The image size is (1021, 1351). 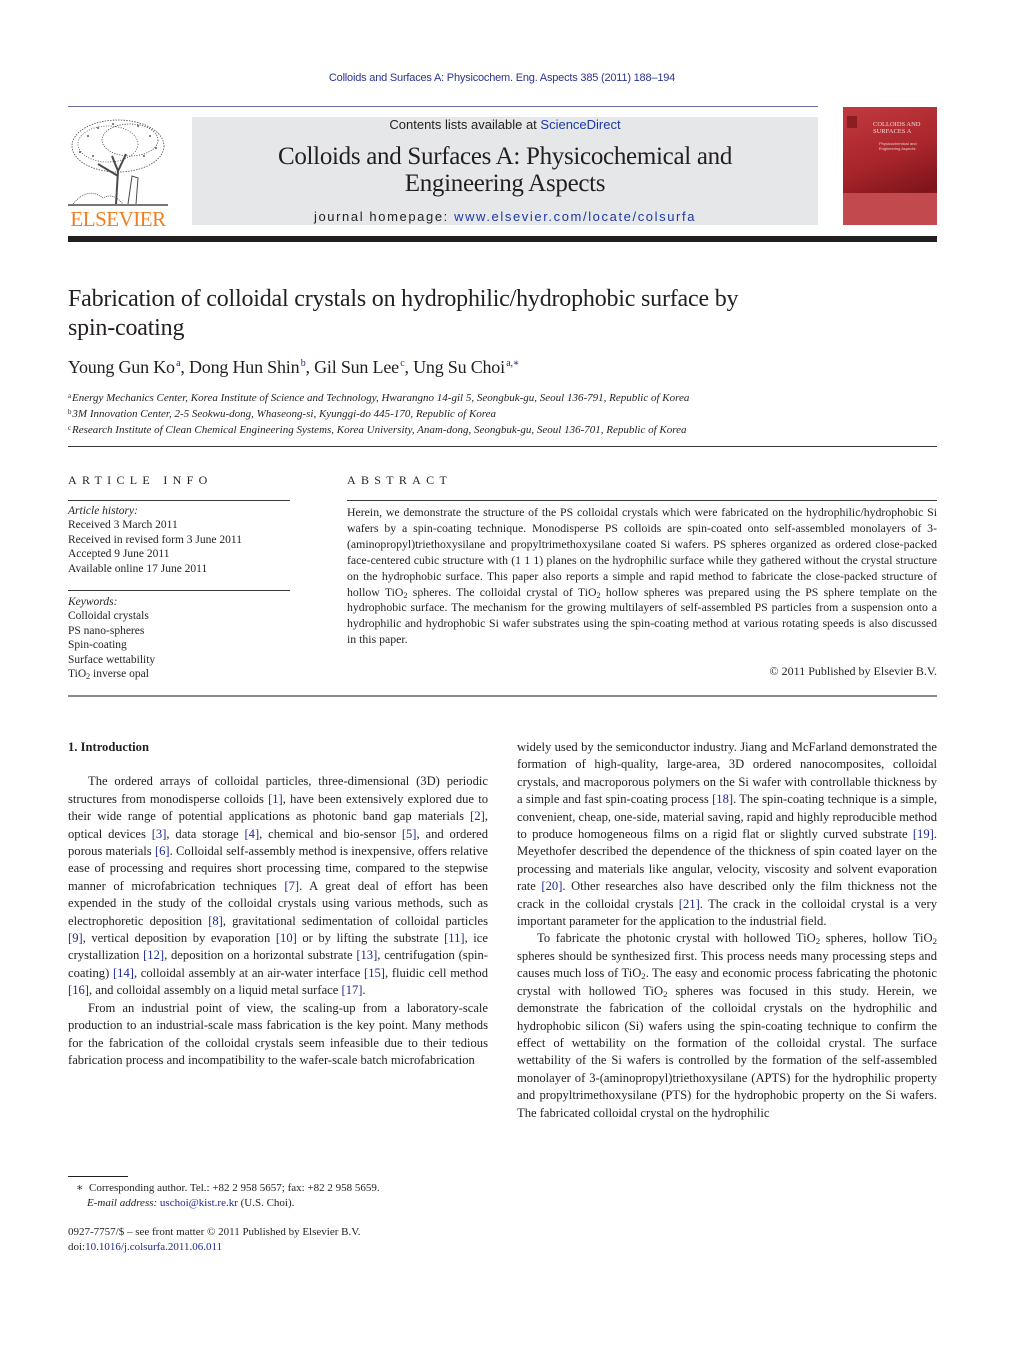 I want to click on citation-link: [2], so click(x=477, y=816).